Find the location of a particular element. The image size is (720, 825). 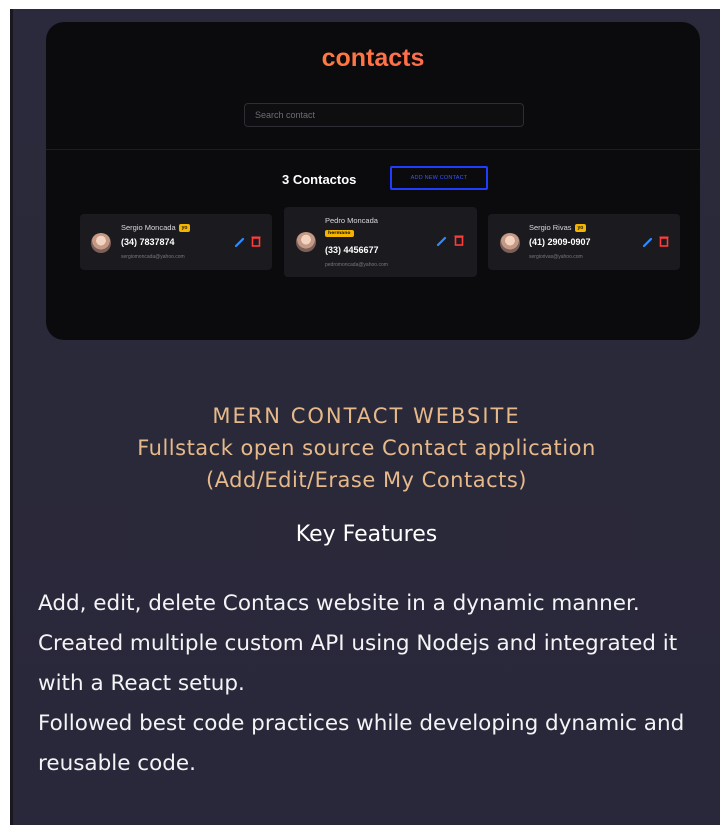

contact-phone: (33) 4456677 is located at coordinates (352, 250).